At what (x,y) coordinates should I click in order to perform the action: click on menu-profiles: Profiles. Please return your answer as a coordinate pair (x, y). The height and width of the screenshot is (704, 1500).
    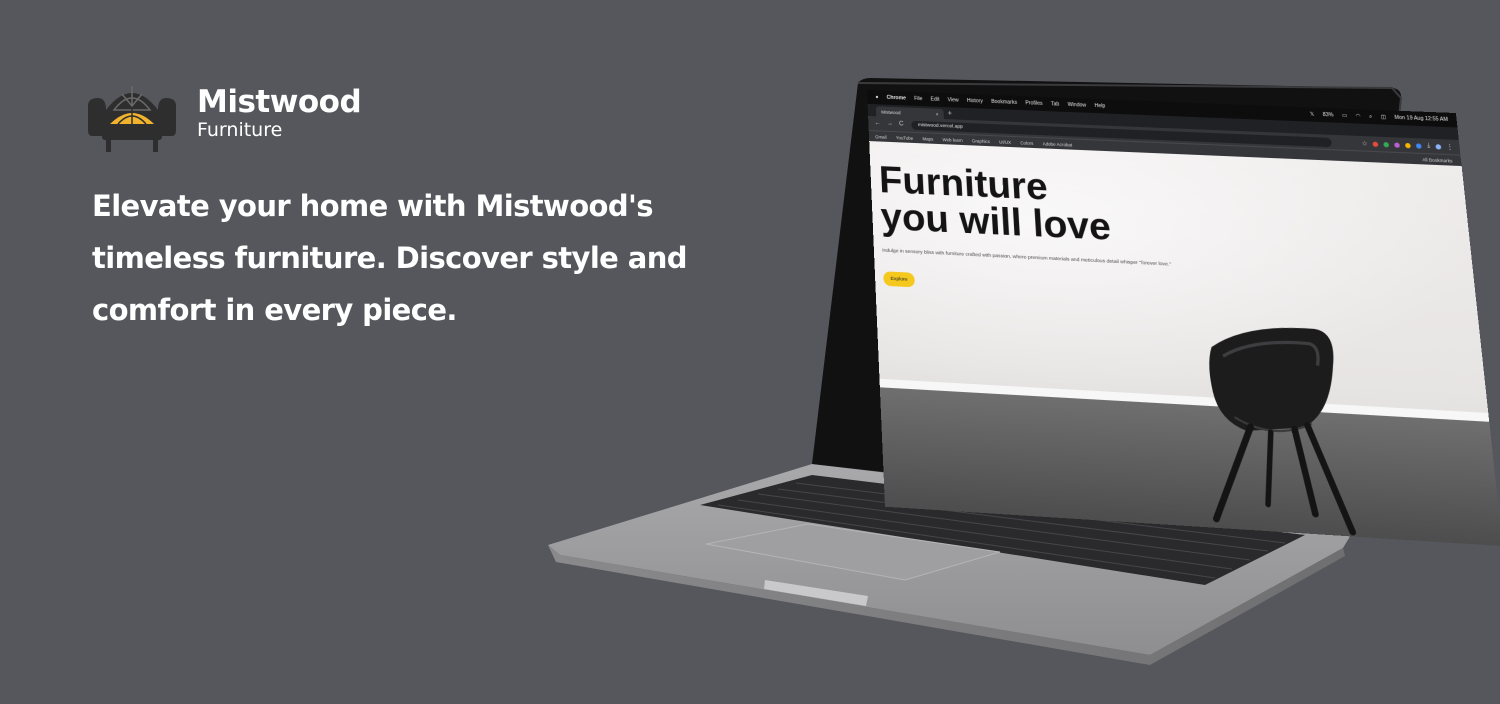
    Looking at the image, I should click on (1034, 103).